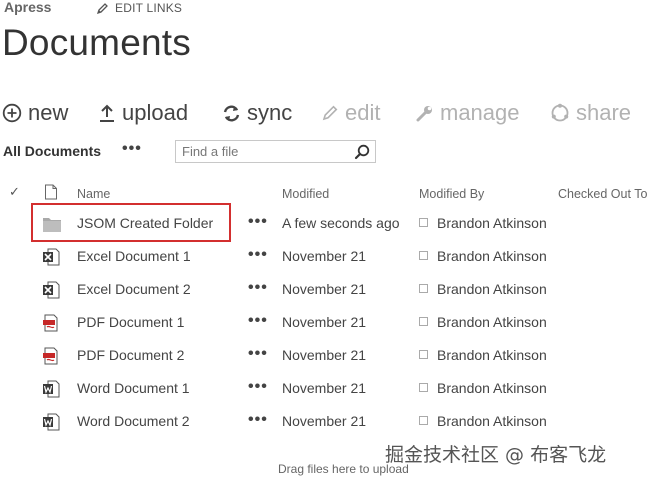 The height and width of the screenshot is (480, 650). I want to click on search-icon, so click(362, 152).